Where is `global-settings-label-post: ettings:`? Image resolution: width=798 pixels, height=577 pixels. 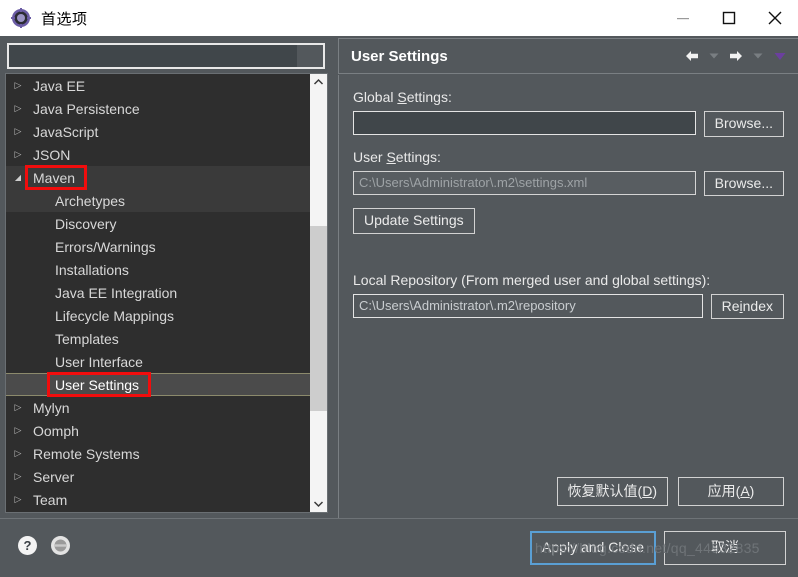 global-settings-label-post: ettings: is located at coordinates (429, 97).